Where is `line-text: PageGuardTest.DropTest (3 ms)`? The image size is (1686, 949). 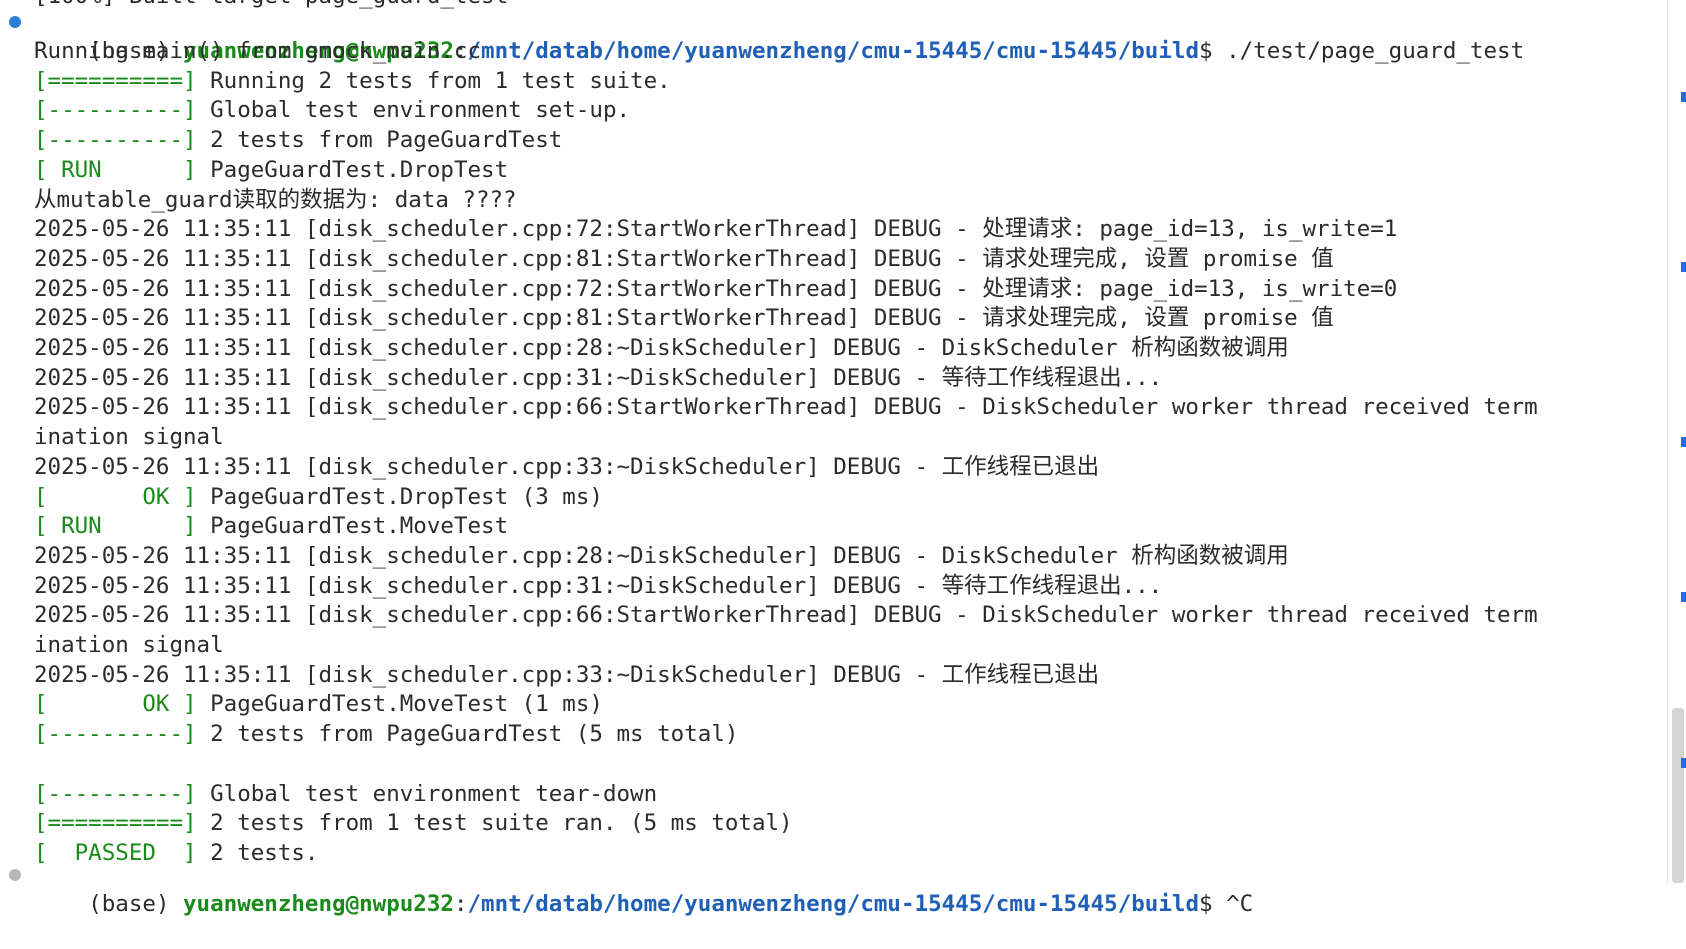 line-text: PageGuardTest.DropTest (3 ms) is located at coordinates (399, 496).